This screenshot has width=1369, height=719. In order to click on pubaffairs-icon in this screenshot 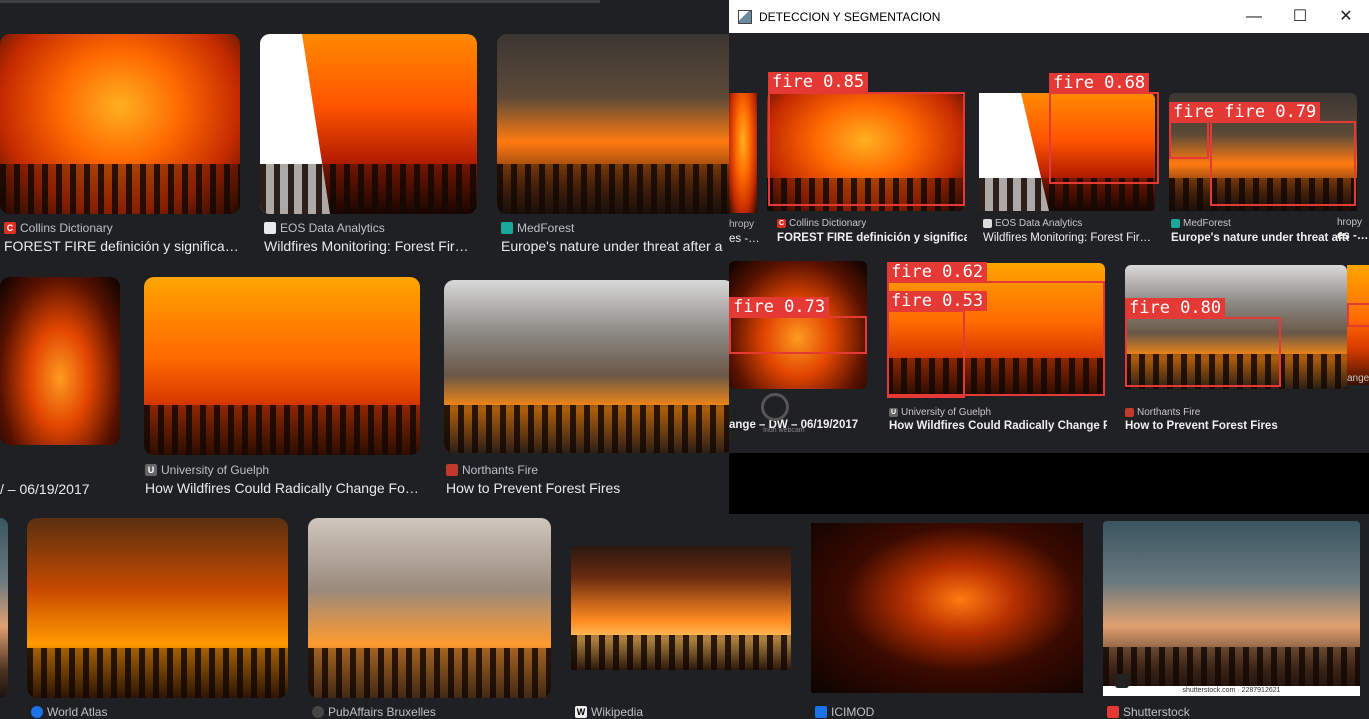, I will do `click(318, 712)`.